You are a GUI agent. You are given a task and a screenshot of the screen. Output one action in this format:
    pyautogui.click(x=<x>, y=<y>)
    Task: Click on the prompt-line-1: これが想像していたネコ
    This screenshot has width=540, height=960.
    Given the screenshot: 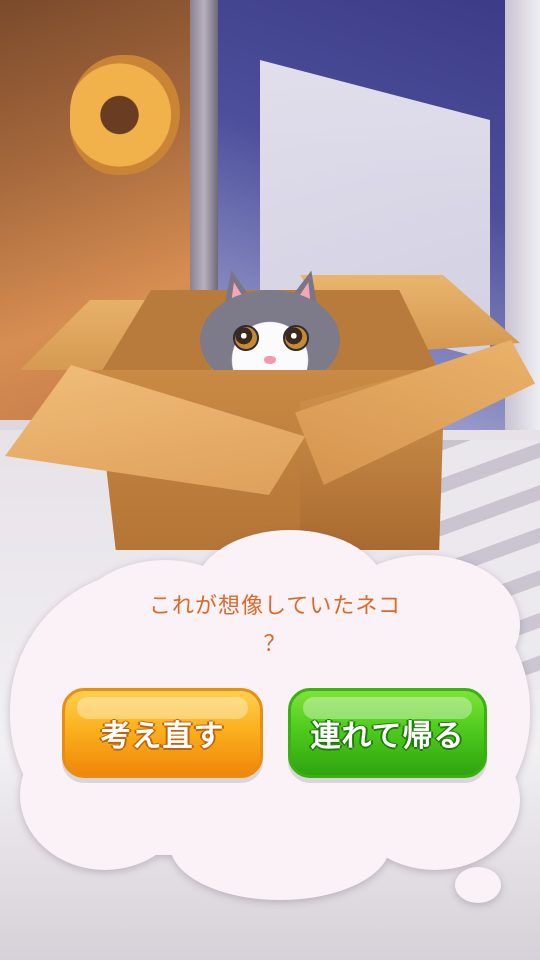 What is the action you would take?
    pyautogui.click(x=275, y=606)
    